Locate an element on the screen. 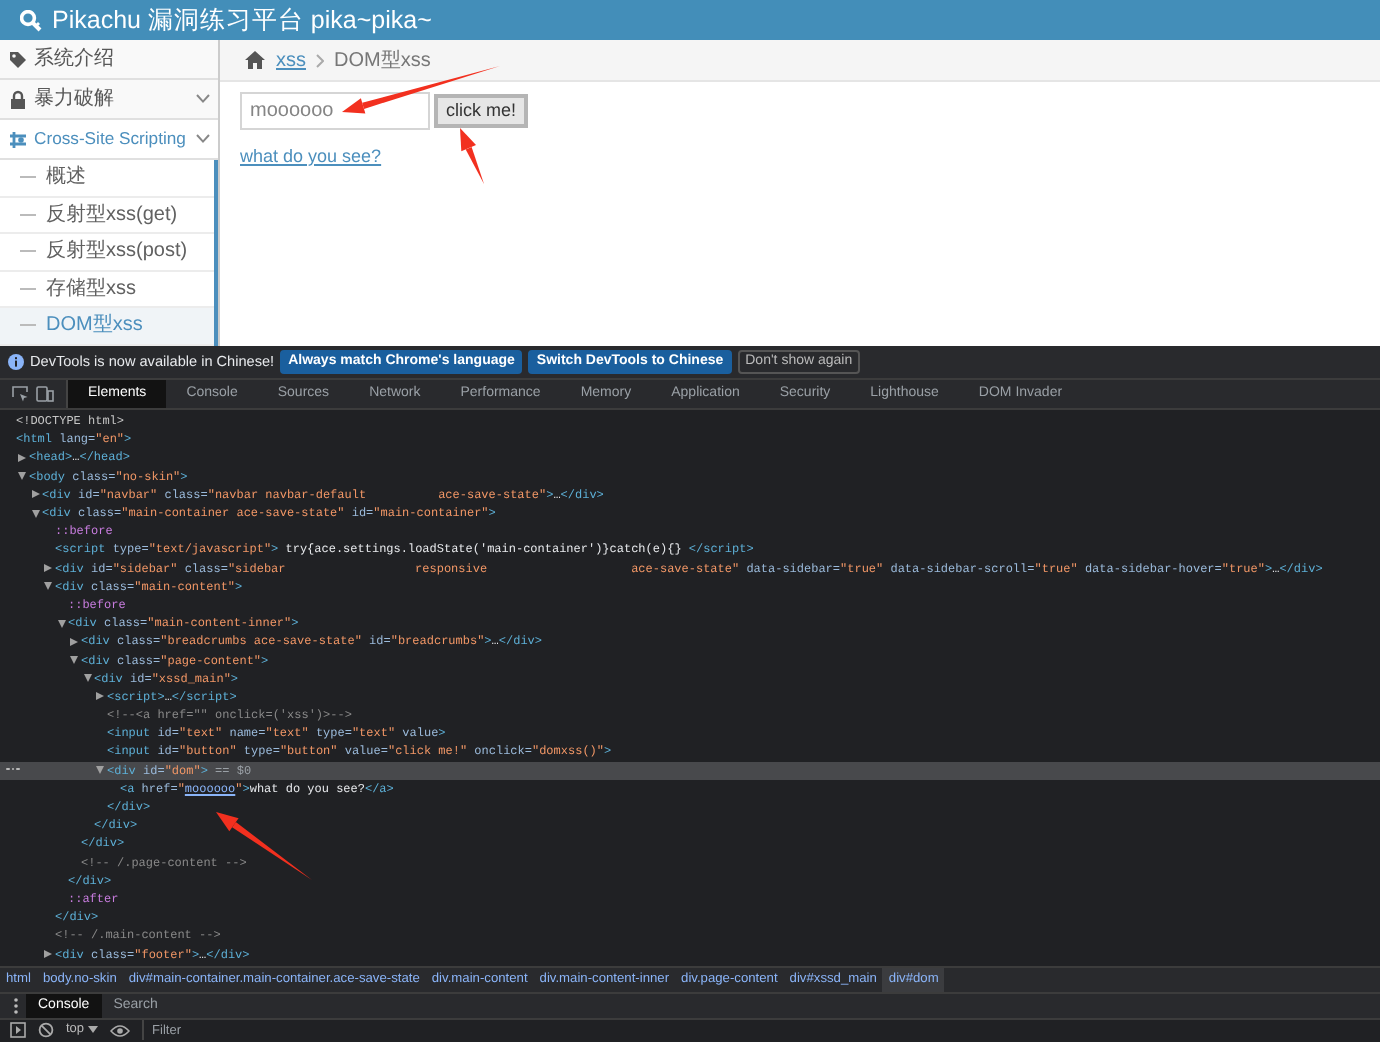 Image resolution: width=1380 pixels, height=1042 pixels. submenu-item: 反射型xss(get) is located at coordinates (112, 214).